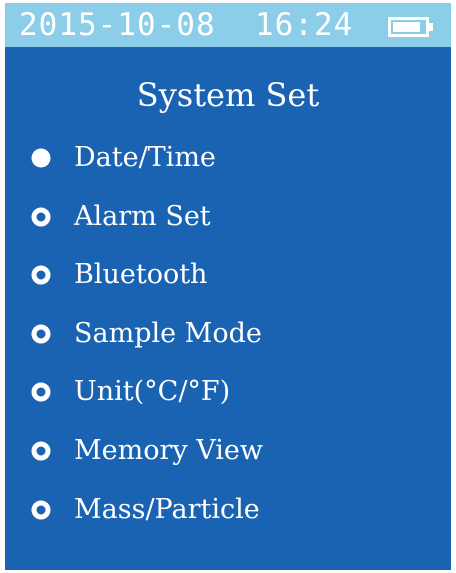 The width and height of the screenshot is (456, 573). What do you see at coordinates (152, 392) in the screenshot?
I see `menu-item-label: Unit(°C/°F)` at bounding box center [152, 392].